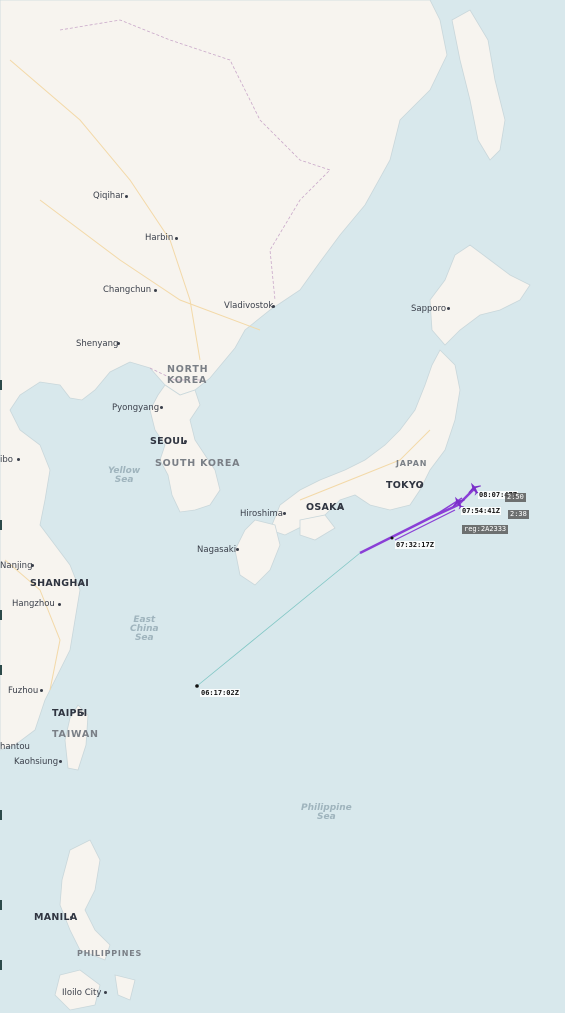 The height and width of the screenshot is (1013, 565). What do you see at coordinates (15, 747) in the screenshot?
I see `city-label-shantou: hantou` at bounding box center [15, 747].